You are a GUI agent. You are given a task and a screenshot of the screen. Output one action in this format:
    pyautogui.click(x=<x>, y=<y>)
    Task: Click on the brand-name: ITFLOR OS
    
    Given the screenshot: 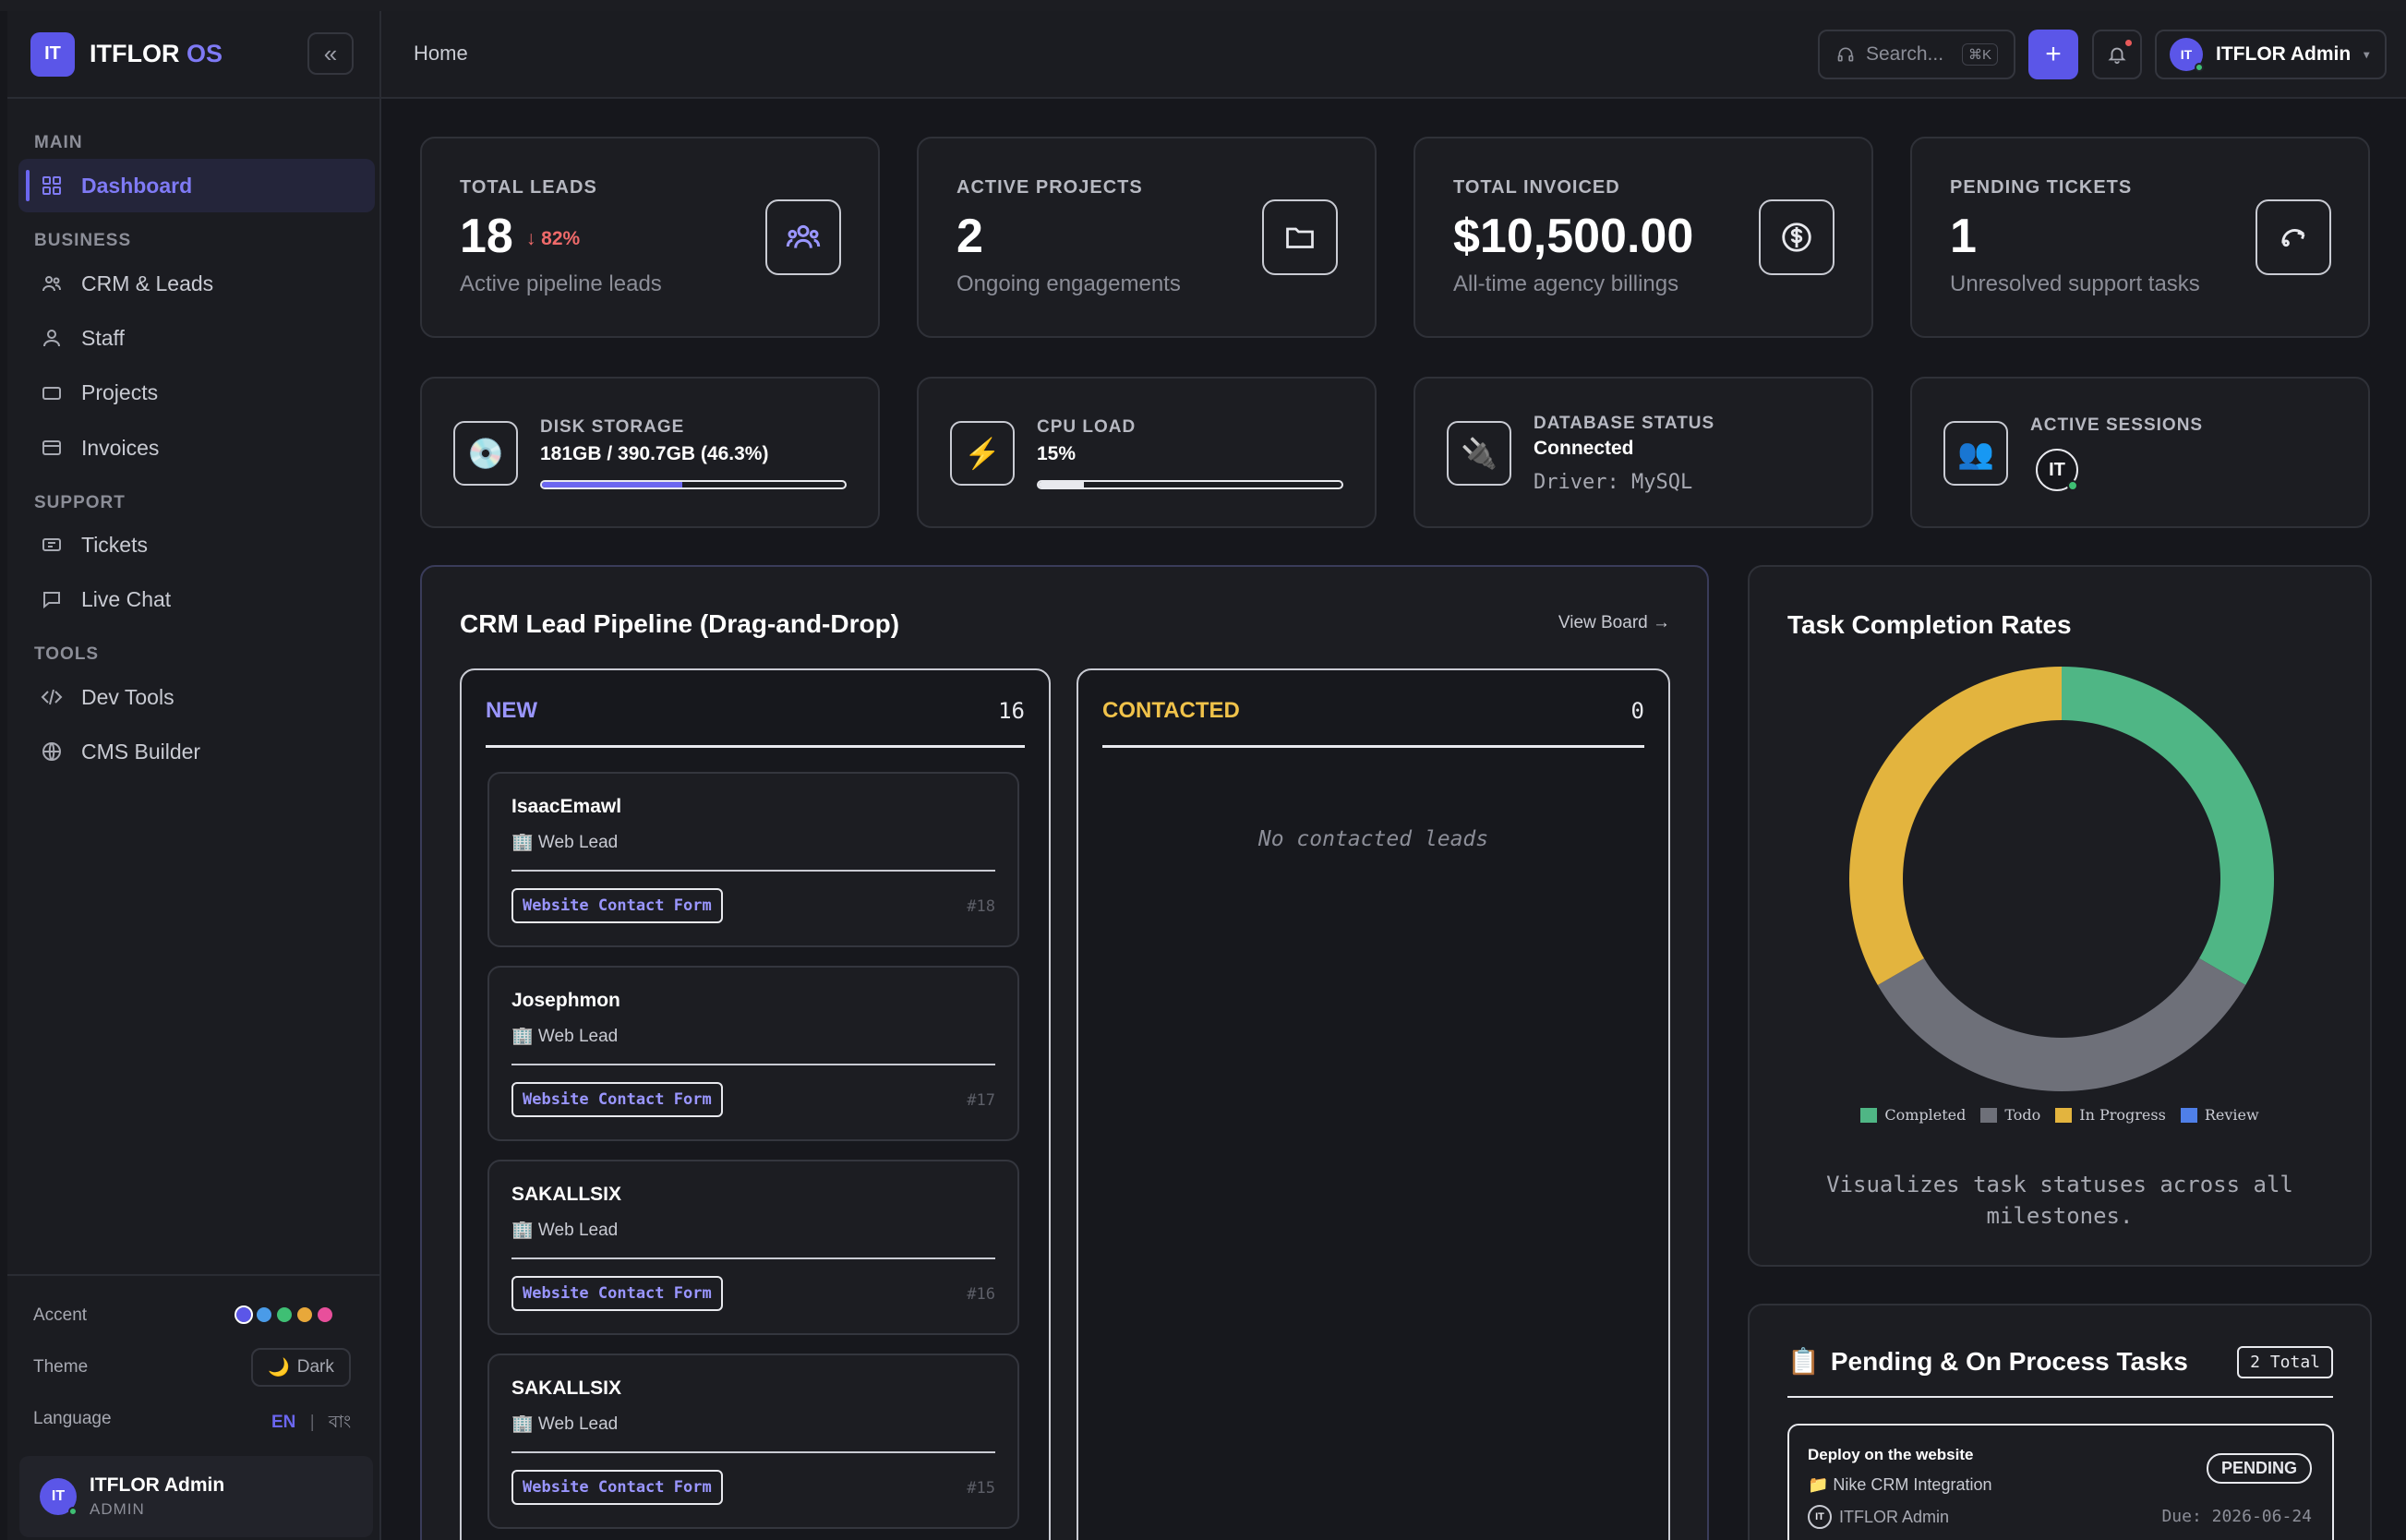 What is the action you would take?
    pyautogui.click(x=156, y=54)
    